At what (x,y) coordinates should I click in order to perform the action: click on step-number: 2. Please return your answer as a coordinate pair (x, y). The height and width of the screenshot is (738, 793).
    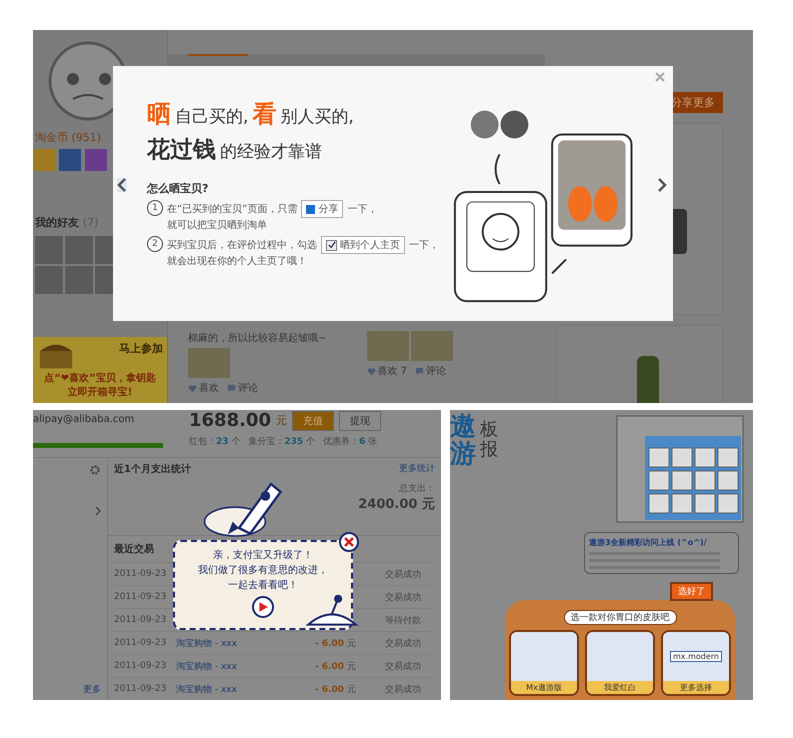
    Looking at the image, I should click on (155, 244).